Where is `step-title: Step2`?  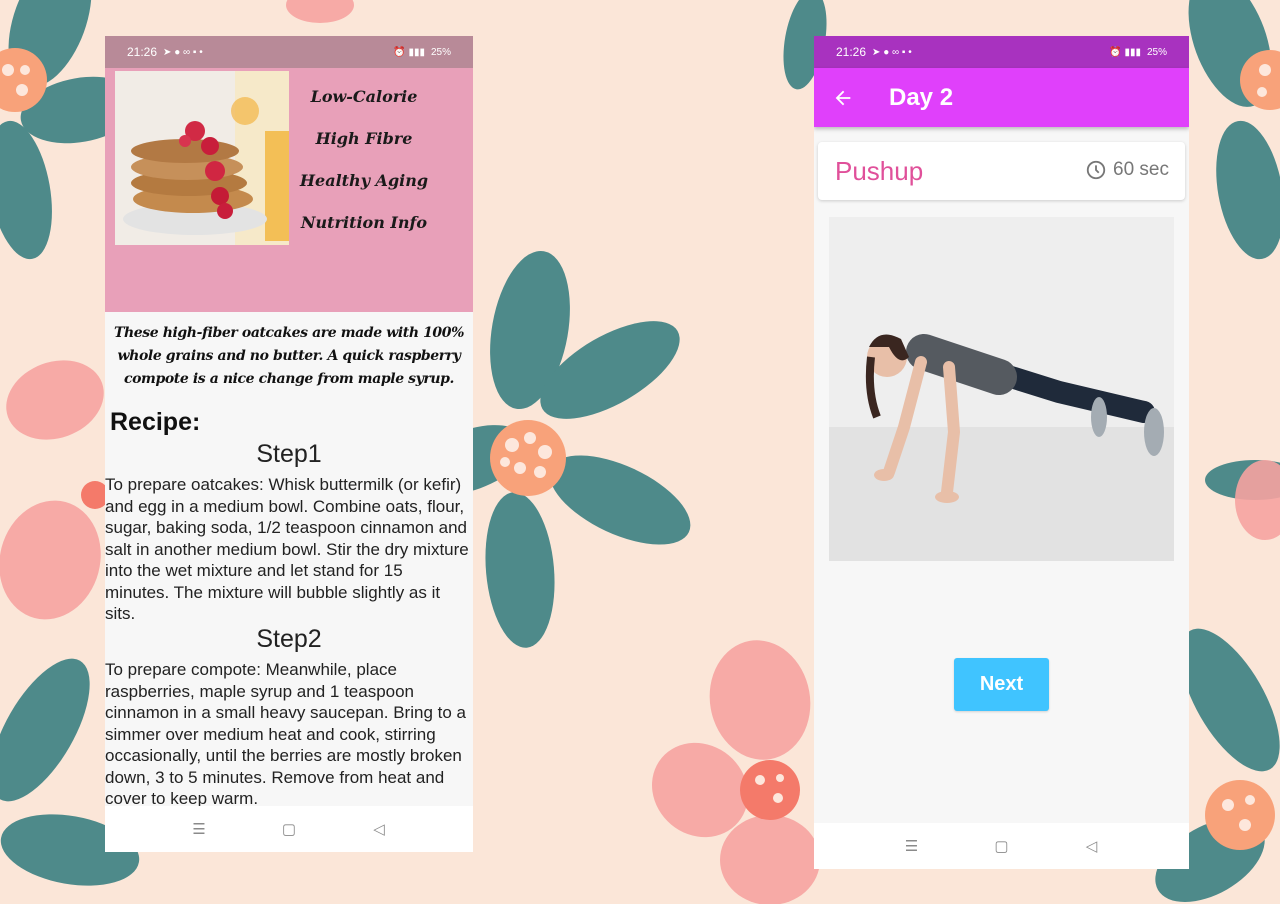
step-title: Step2 is located at coordinates (289, 639).